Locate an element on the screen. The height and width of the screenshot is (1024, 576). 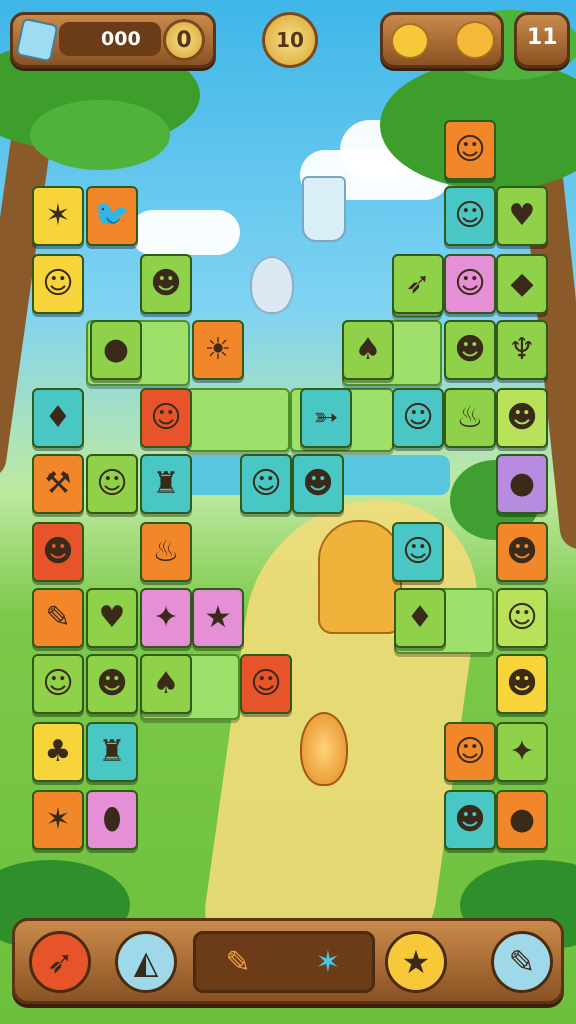
tile-red-hat-face: ☺ is located at coordinates (58, 284).